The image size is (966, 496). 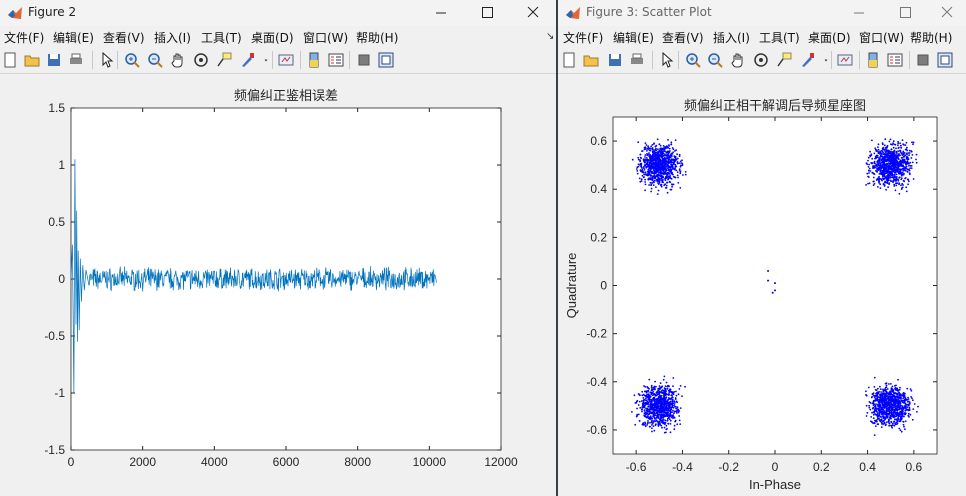 What do you see at coordinates (596, 382) in the screenshot?
I see `y-tick-label: -0.4` at bounding box center [596, 382].